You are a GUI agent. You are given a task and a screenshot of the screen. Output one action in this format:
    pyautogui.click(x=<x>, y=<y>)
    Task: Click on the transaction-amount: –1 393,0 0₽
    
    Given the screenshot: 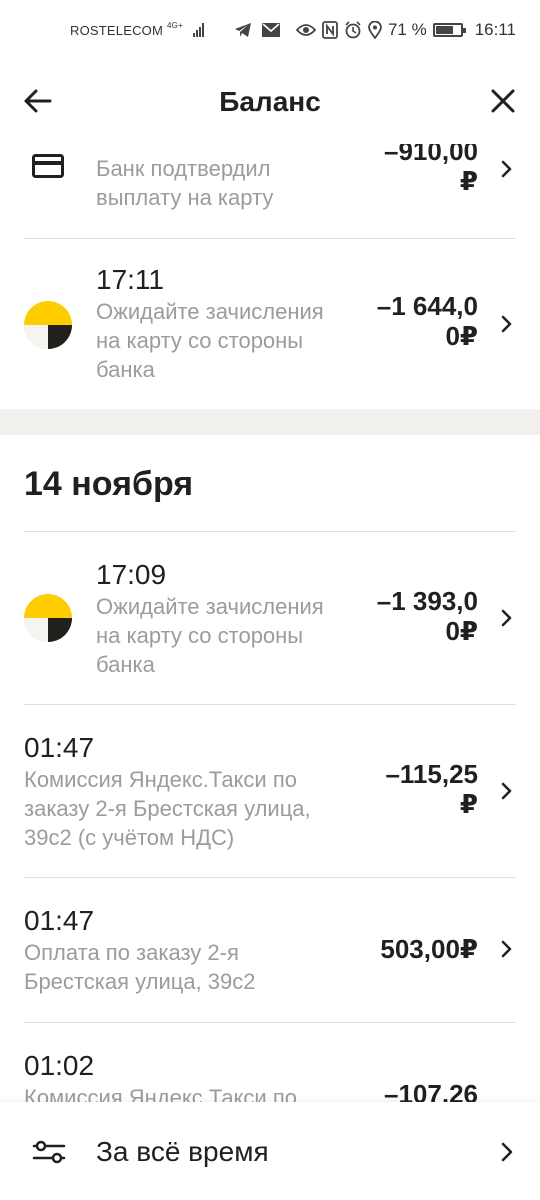 What is the action you would take?
    pyautogui.click(x=427, y=616)
    